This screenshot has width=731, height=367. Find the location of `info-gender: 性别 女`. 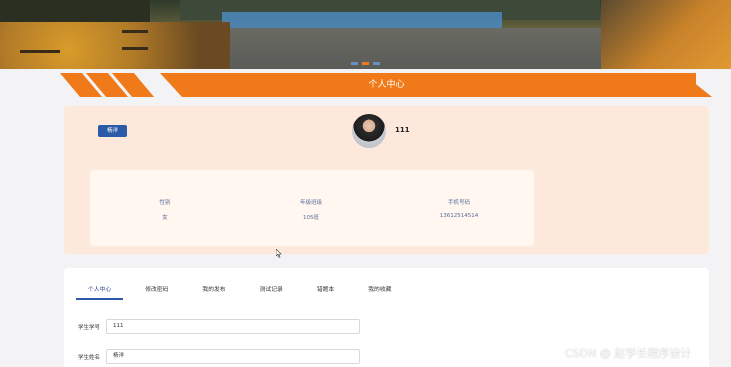

info-gender: 性别 女 is located at coordinates (165, 209).